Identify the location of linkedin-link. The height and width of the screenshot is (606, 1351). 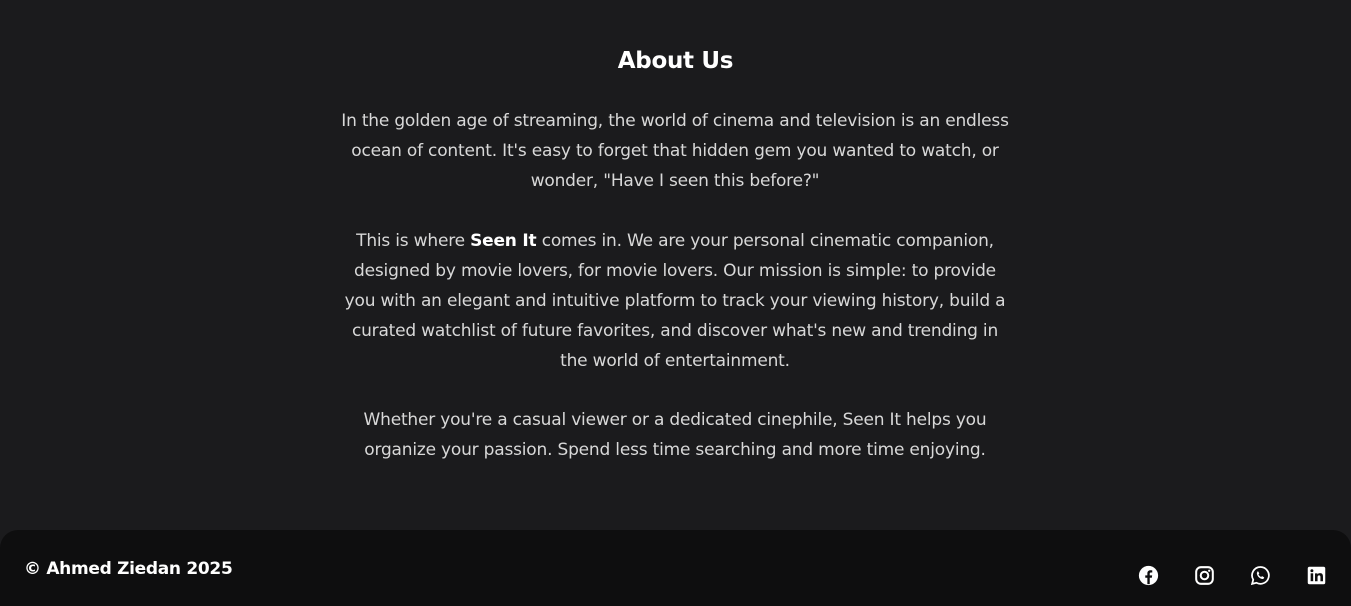
(1316, 575).